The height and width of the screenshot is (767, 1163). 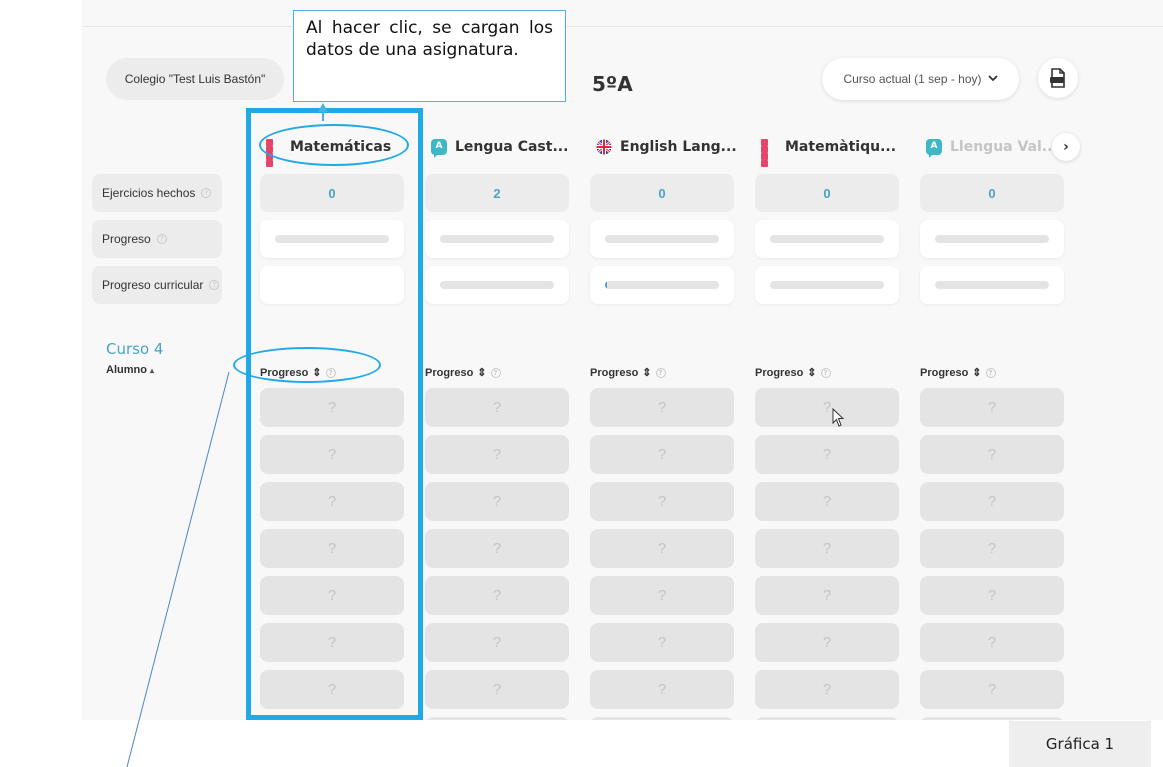 What do you see at coordinates (130, 370) in the screenshot?
I see `student-column-header: Alumno ▴` at bounding box center [130, 370].